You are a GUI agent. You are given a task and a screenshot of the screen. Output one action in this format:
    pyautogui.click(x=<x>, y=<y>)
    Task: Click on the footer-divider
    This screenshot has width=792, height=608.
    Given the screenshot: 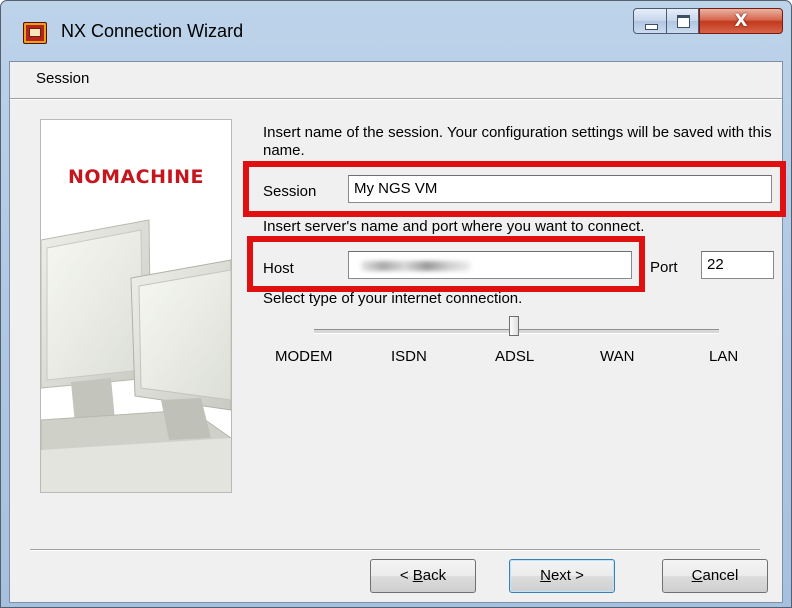 What is the action you would take?
    pyautogui.click(x=395, y=550)
    